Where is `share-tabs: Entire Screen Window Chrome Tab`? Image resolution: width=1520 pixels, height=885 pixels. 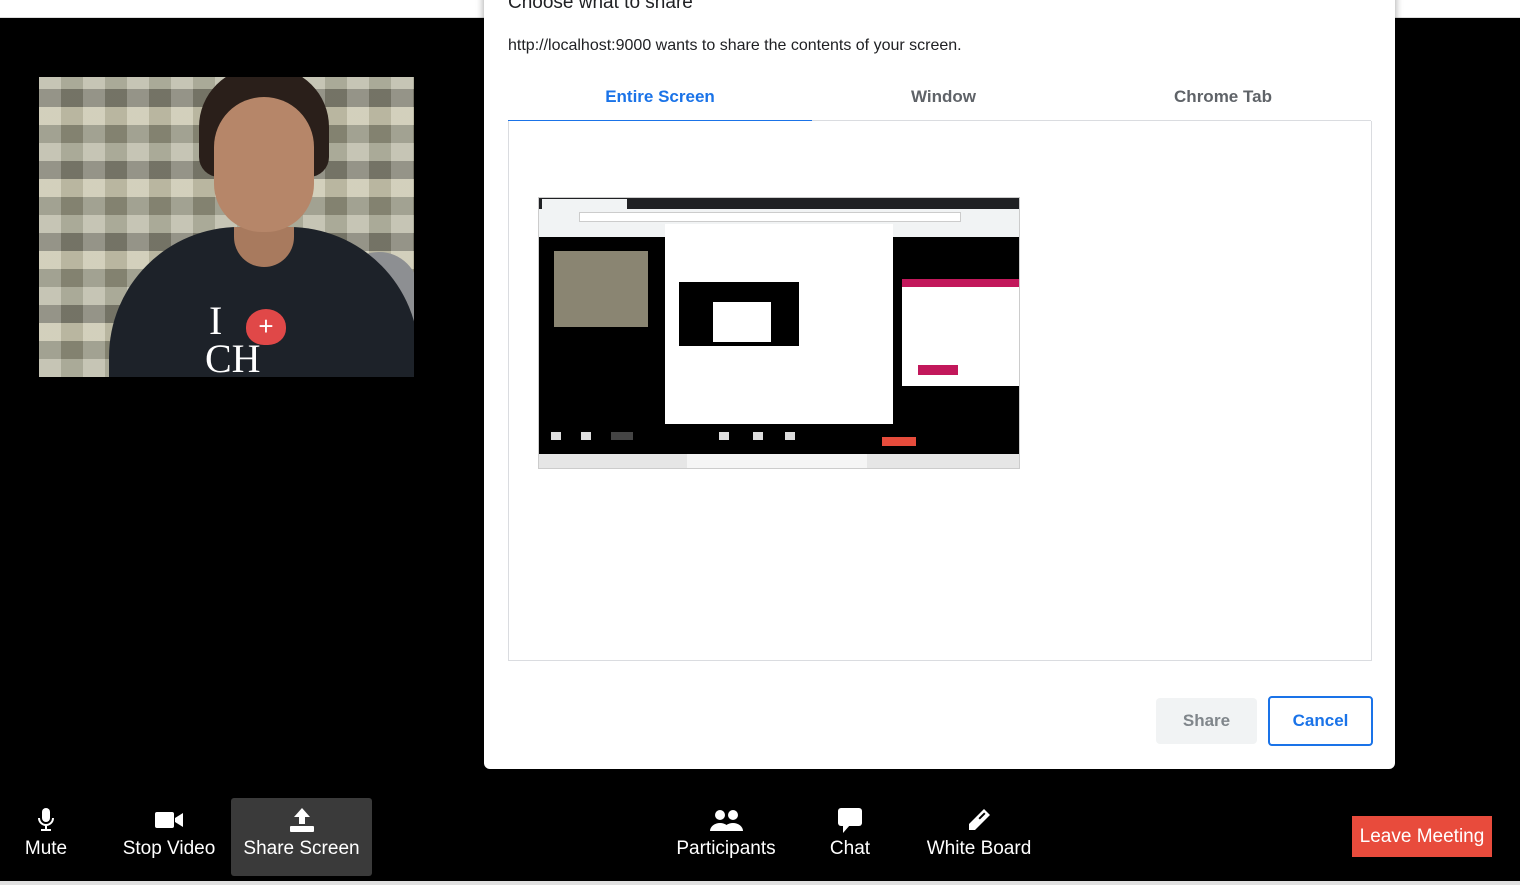 share-tabs: Entire Screen Window Chrome Tab is located at coordinates (939, 99).